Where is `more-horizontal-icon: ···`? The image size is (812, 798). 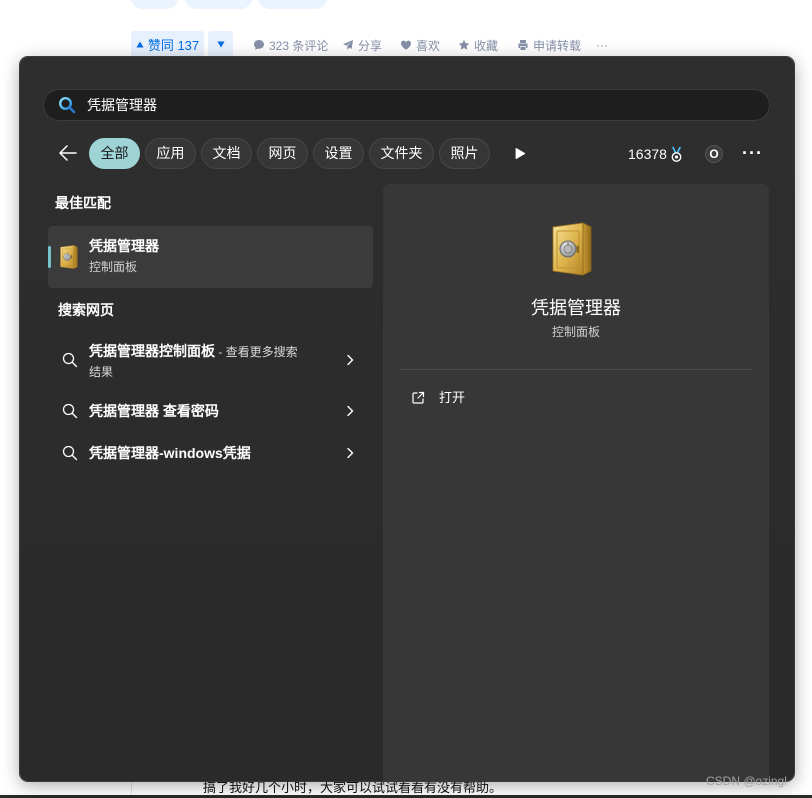 more-horizontal-icon: ··· is located at coordinates (602, 45).